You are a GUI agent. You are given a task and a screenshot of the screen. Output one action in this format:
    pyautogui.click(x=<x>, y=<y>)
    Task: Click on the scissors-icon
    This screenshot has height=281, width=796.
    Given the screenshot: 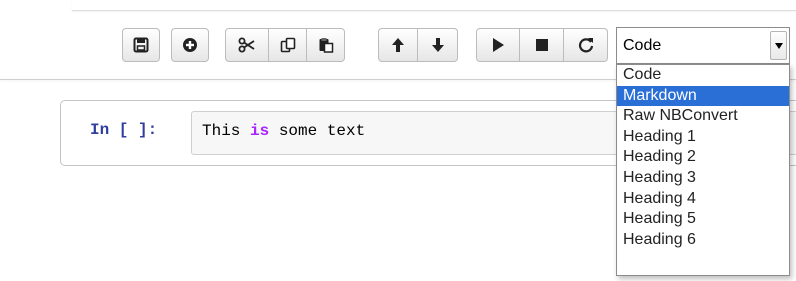 What is the action you would take?
    pyautogui.click(x=247, y=45)
    